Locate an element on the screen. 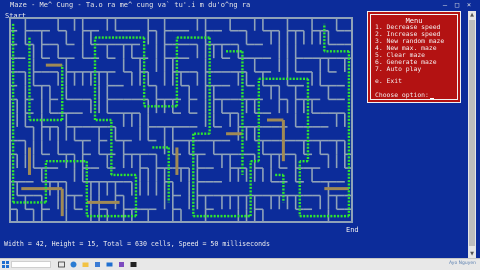  vertical-scrollbar: ▲ ▼ is located at coordinates (472, 134).